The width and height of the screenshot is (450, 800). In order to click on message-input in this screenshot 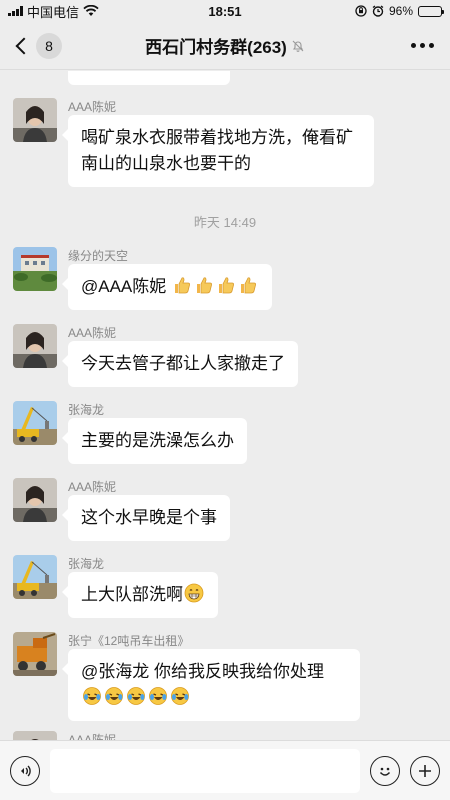, I will do `click(205, 770)`.